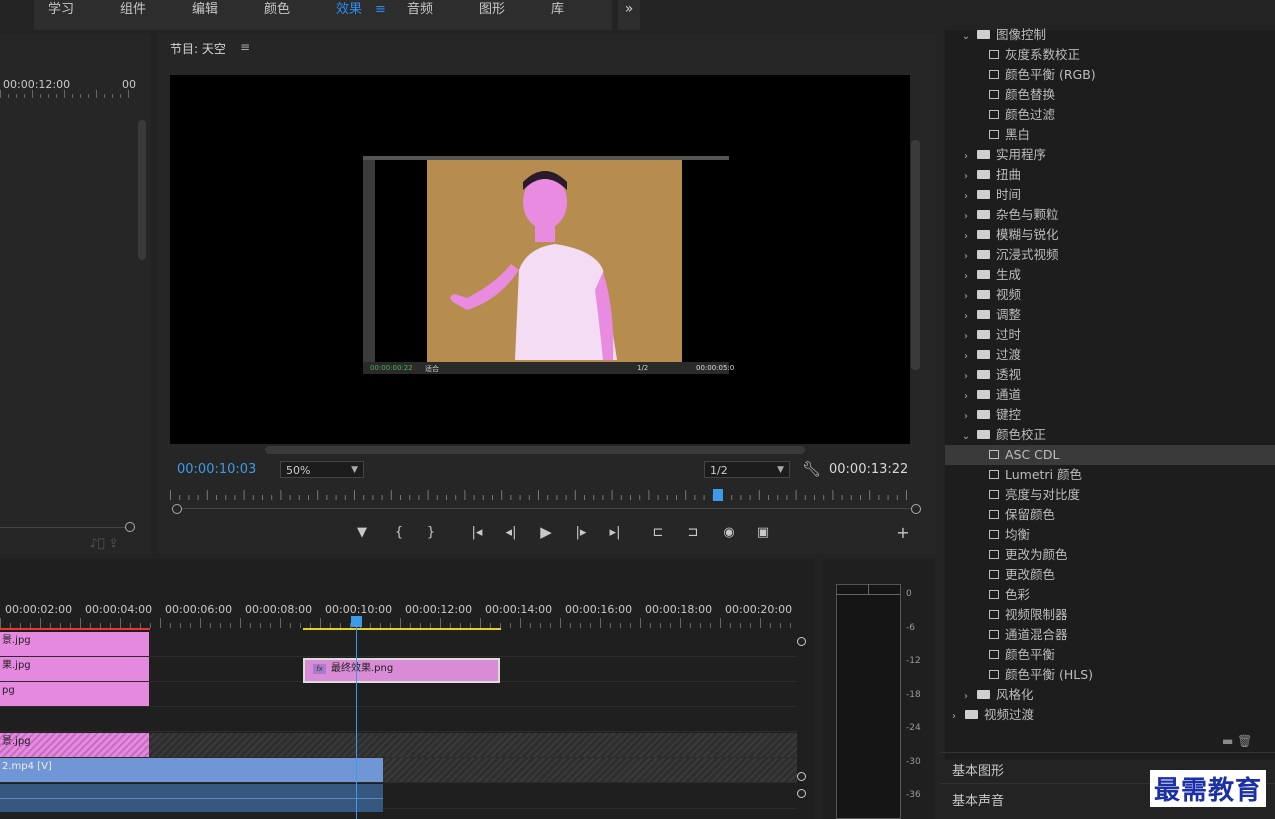 The height and width of the screenshot is (819, 1275). Describe the element at coordinates (535, 450) in the screenshot. I see `program-horizontal-scrollbar` at that location.